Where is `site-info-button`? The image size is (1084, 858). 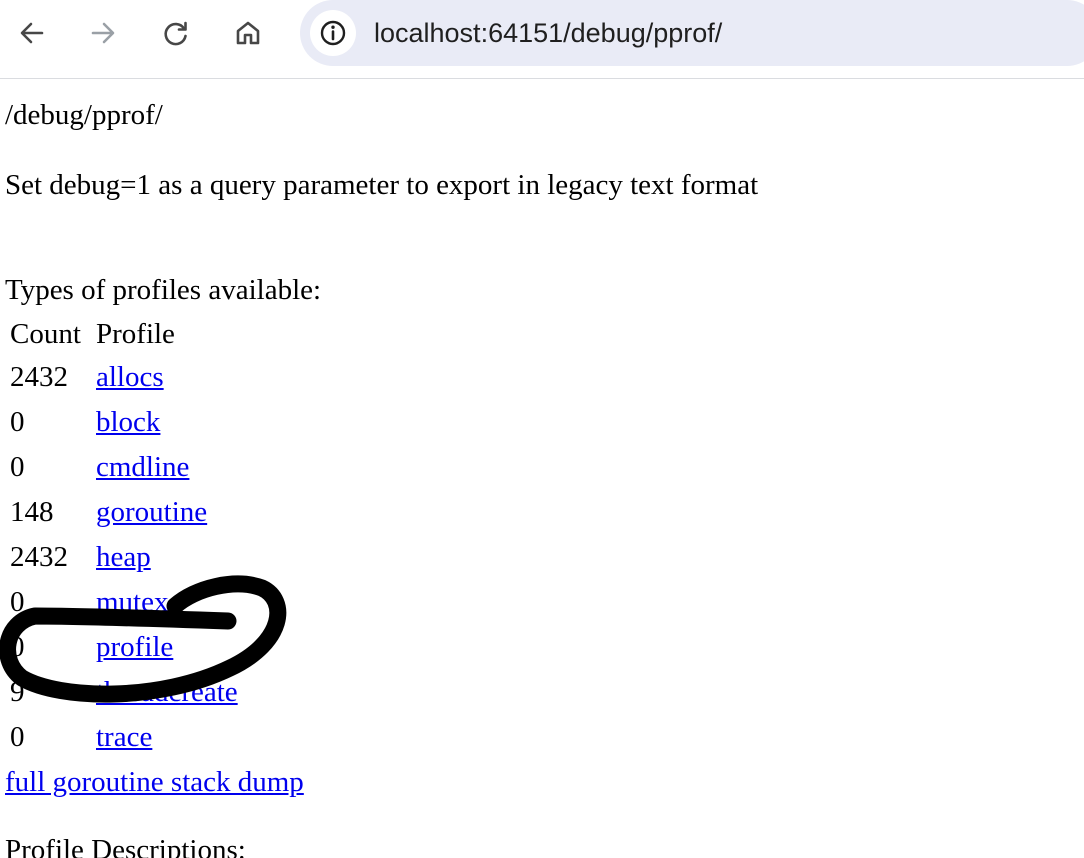 site-info-button is located at coordinates (333, 33).